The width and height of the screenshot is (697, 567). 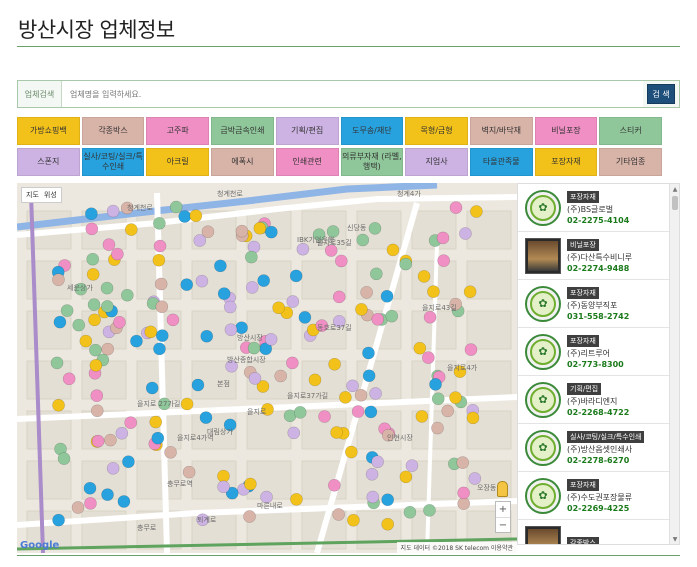 I want to click on category-button: 의류부자재 (라벨,행택), so click(x=372, y=162).